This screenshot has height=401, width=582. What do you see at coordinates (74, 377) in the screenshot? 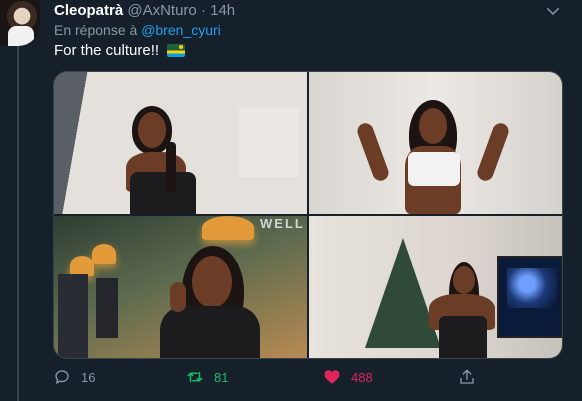
I see `reply-button: 16` at bounding box center [74, 377].